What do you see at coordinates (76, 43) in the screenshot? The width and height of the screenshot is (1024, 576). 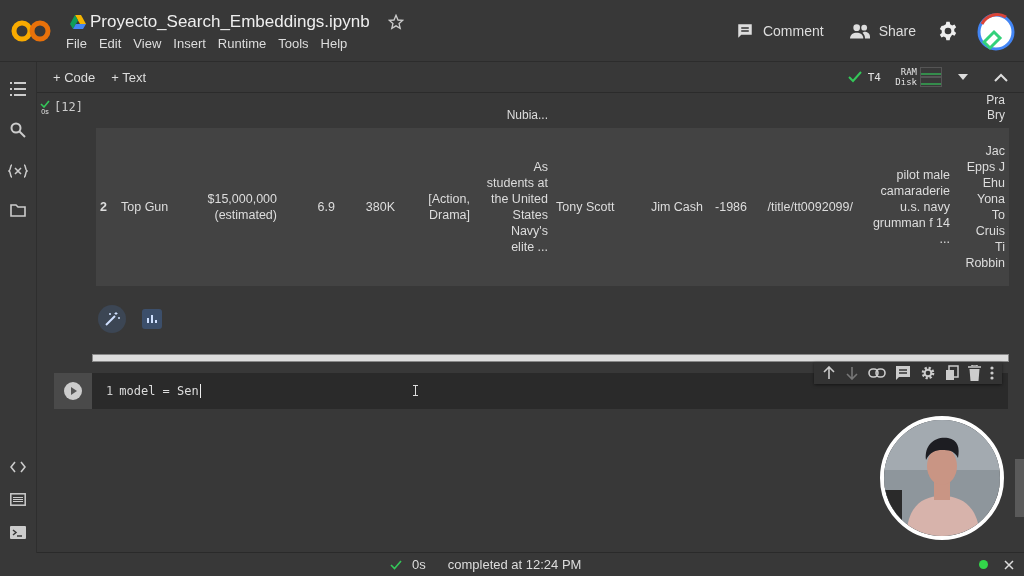 I see `menu-item: File` at bounding box center [76, 43].